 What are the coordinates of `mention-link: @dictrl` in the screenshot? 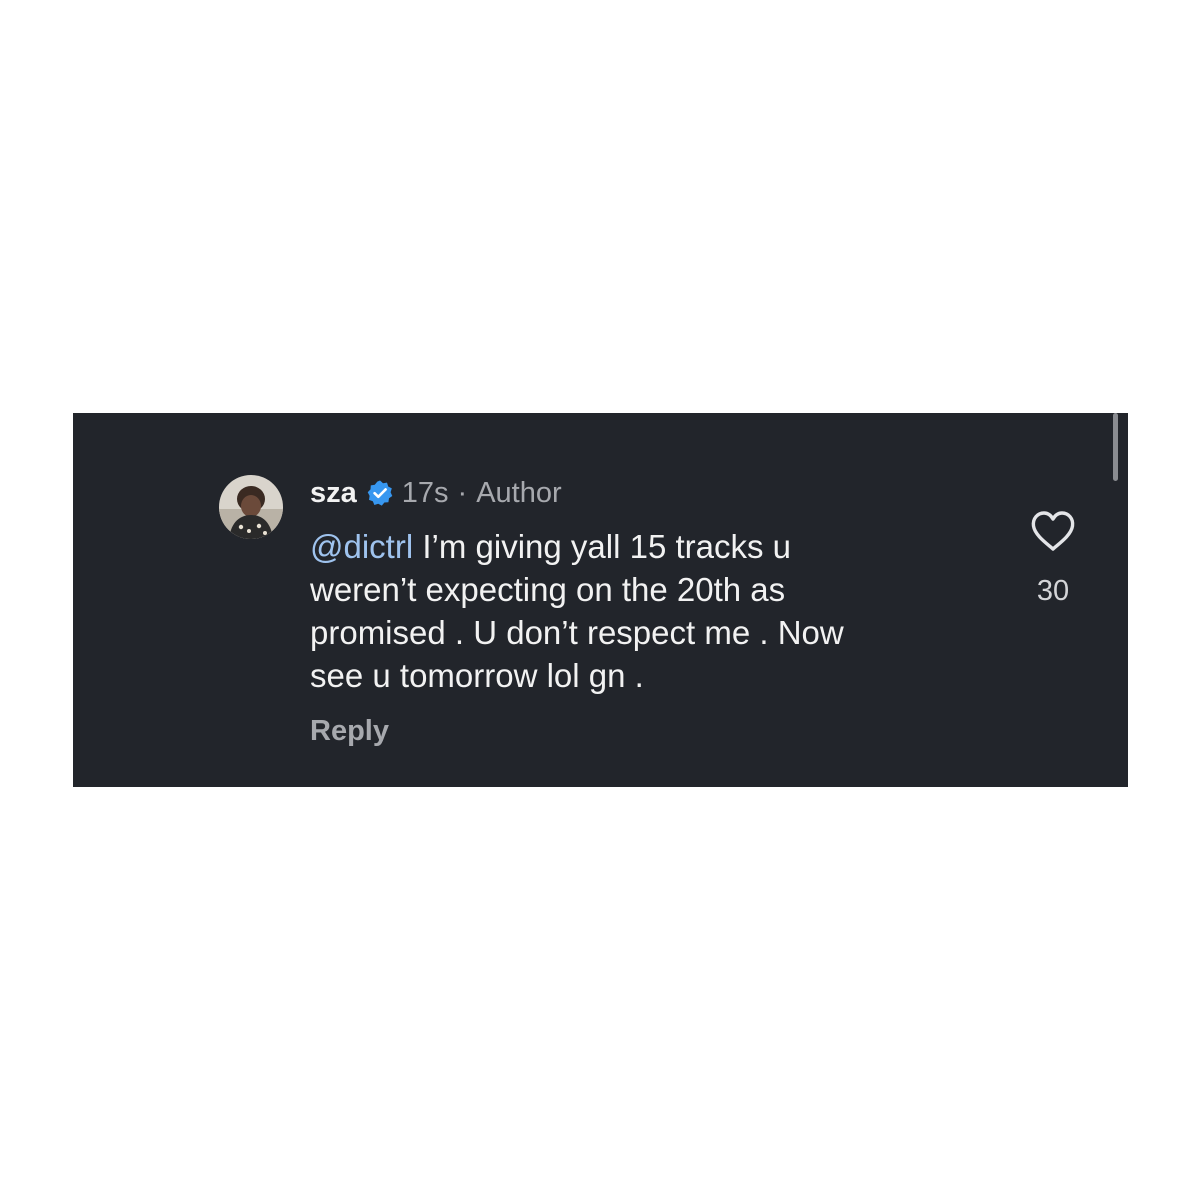 It's located at (361, 546).